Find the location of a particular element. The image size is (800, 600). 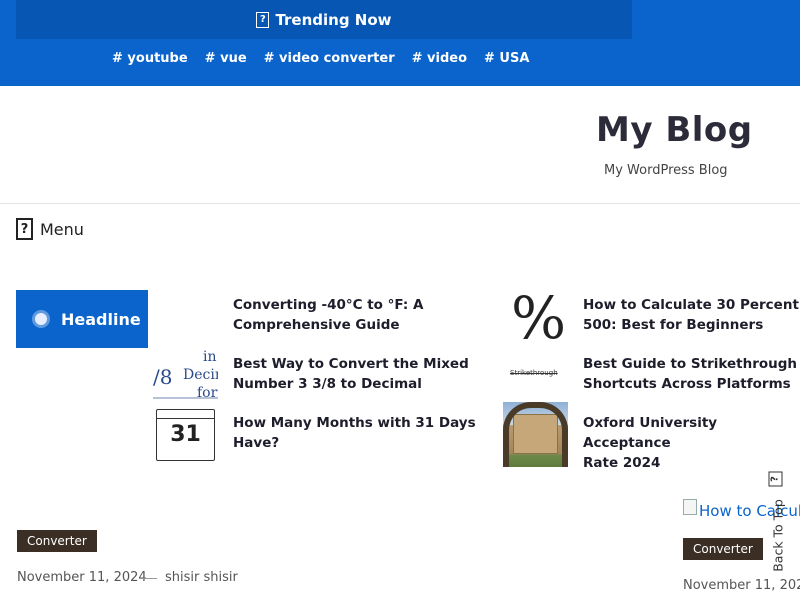

archway-frame is located at coordinates (535, 434).